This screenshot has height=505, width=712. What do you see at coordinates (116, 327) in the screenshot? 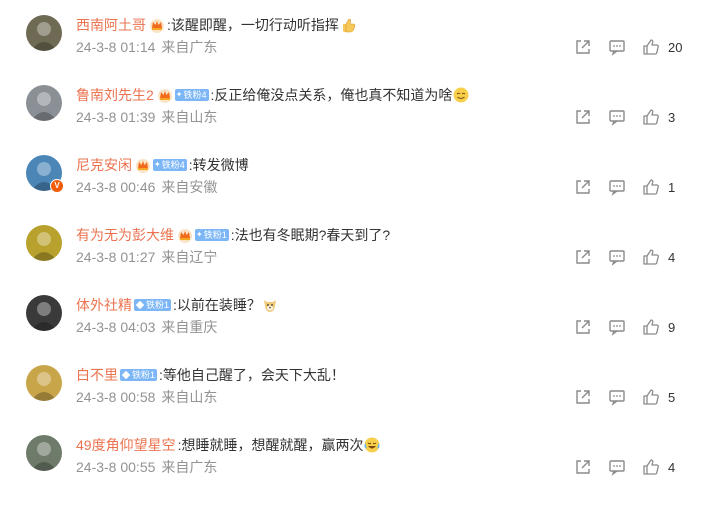
I see `comment-date: 24-3-8 04:03` at bounding box center [116, 327].